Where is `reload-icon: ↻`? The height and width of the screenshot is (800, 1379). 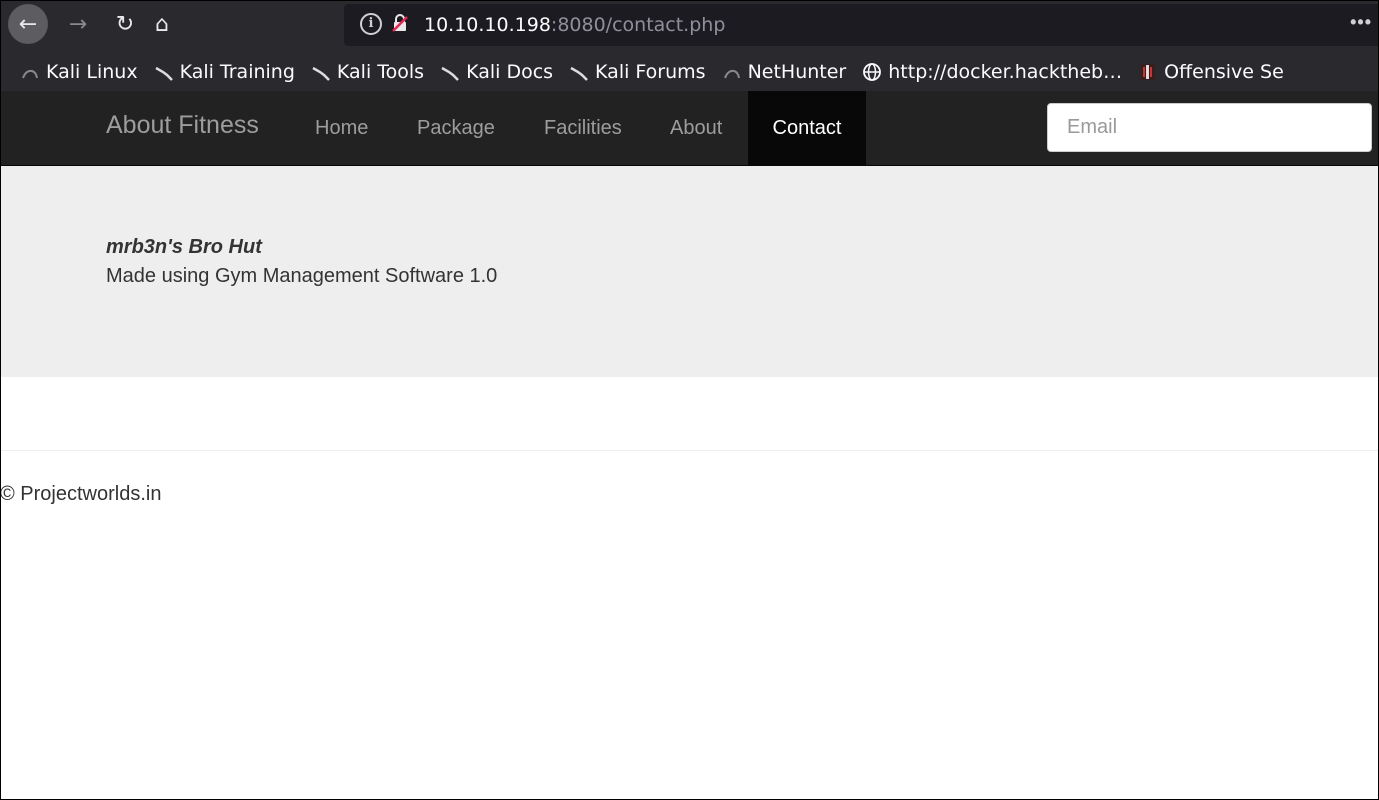 reload-icon: ↻ is located at coordinates (125, 24).